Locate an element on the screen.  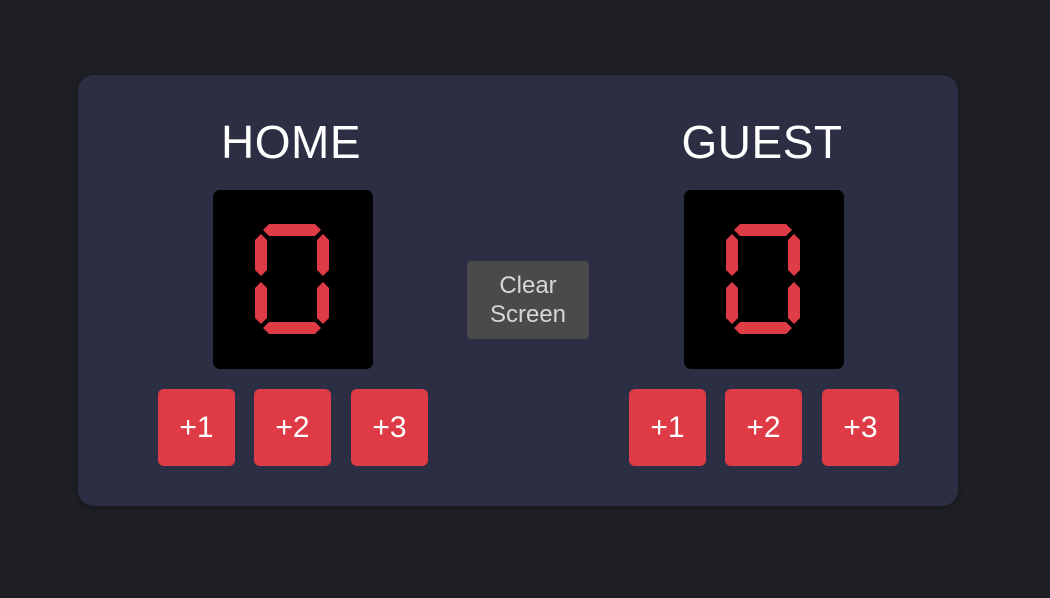
home-score-digit is located at coordinates (292, 279).